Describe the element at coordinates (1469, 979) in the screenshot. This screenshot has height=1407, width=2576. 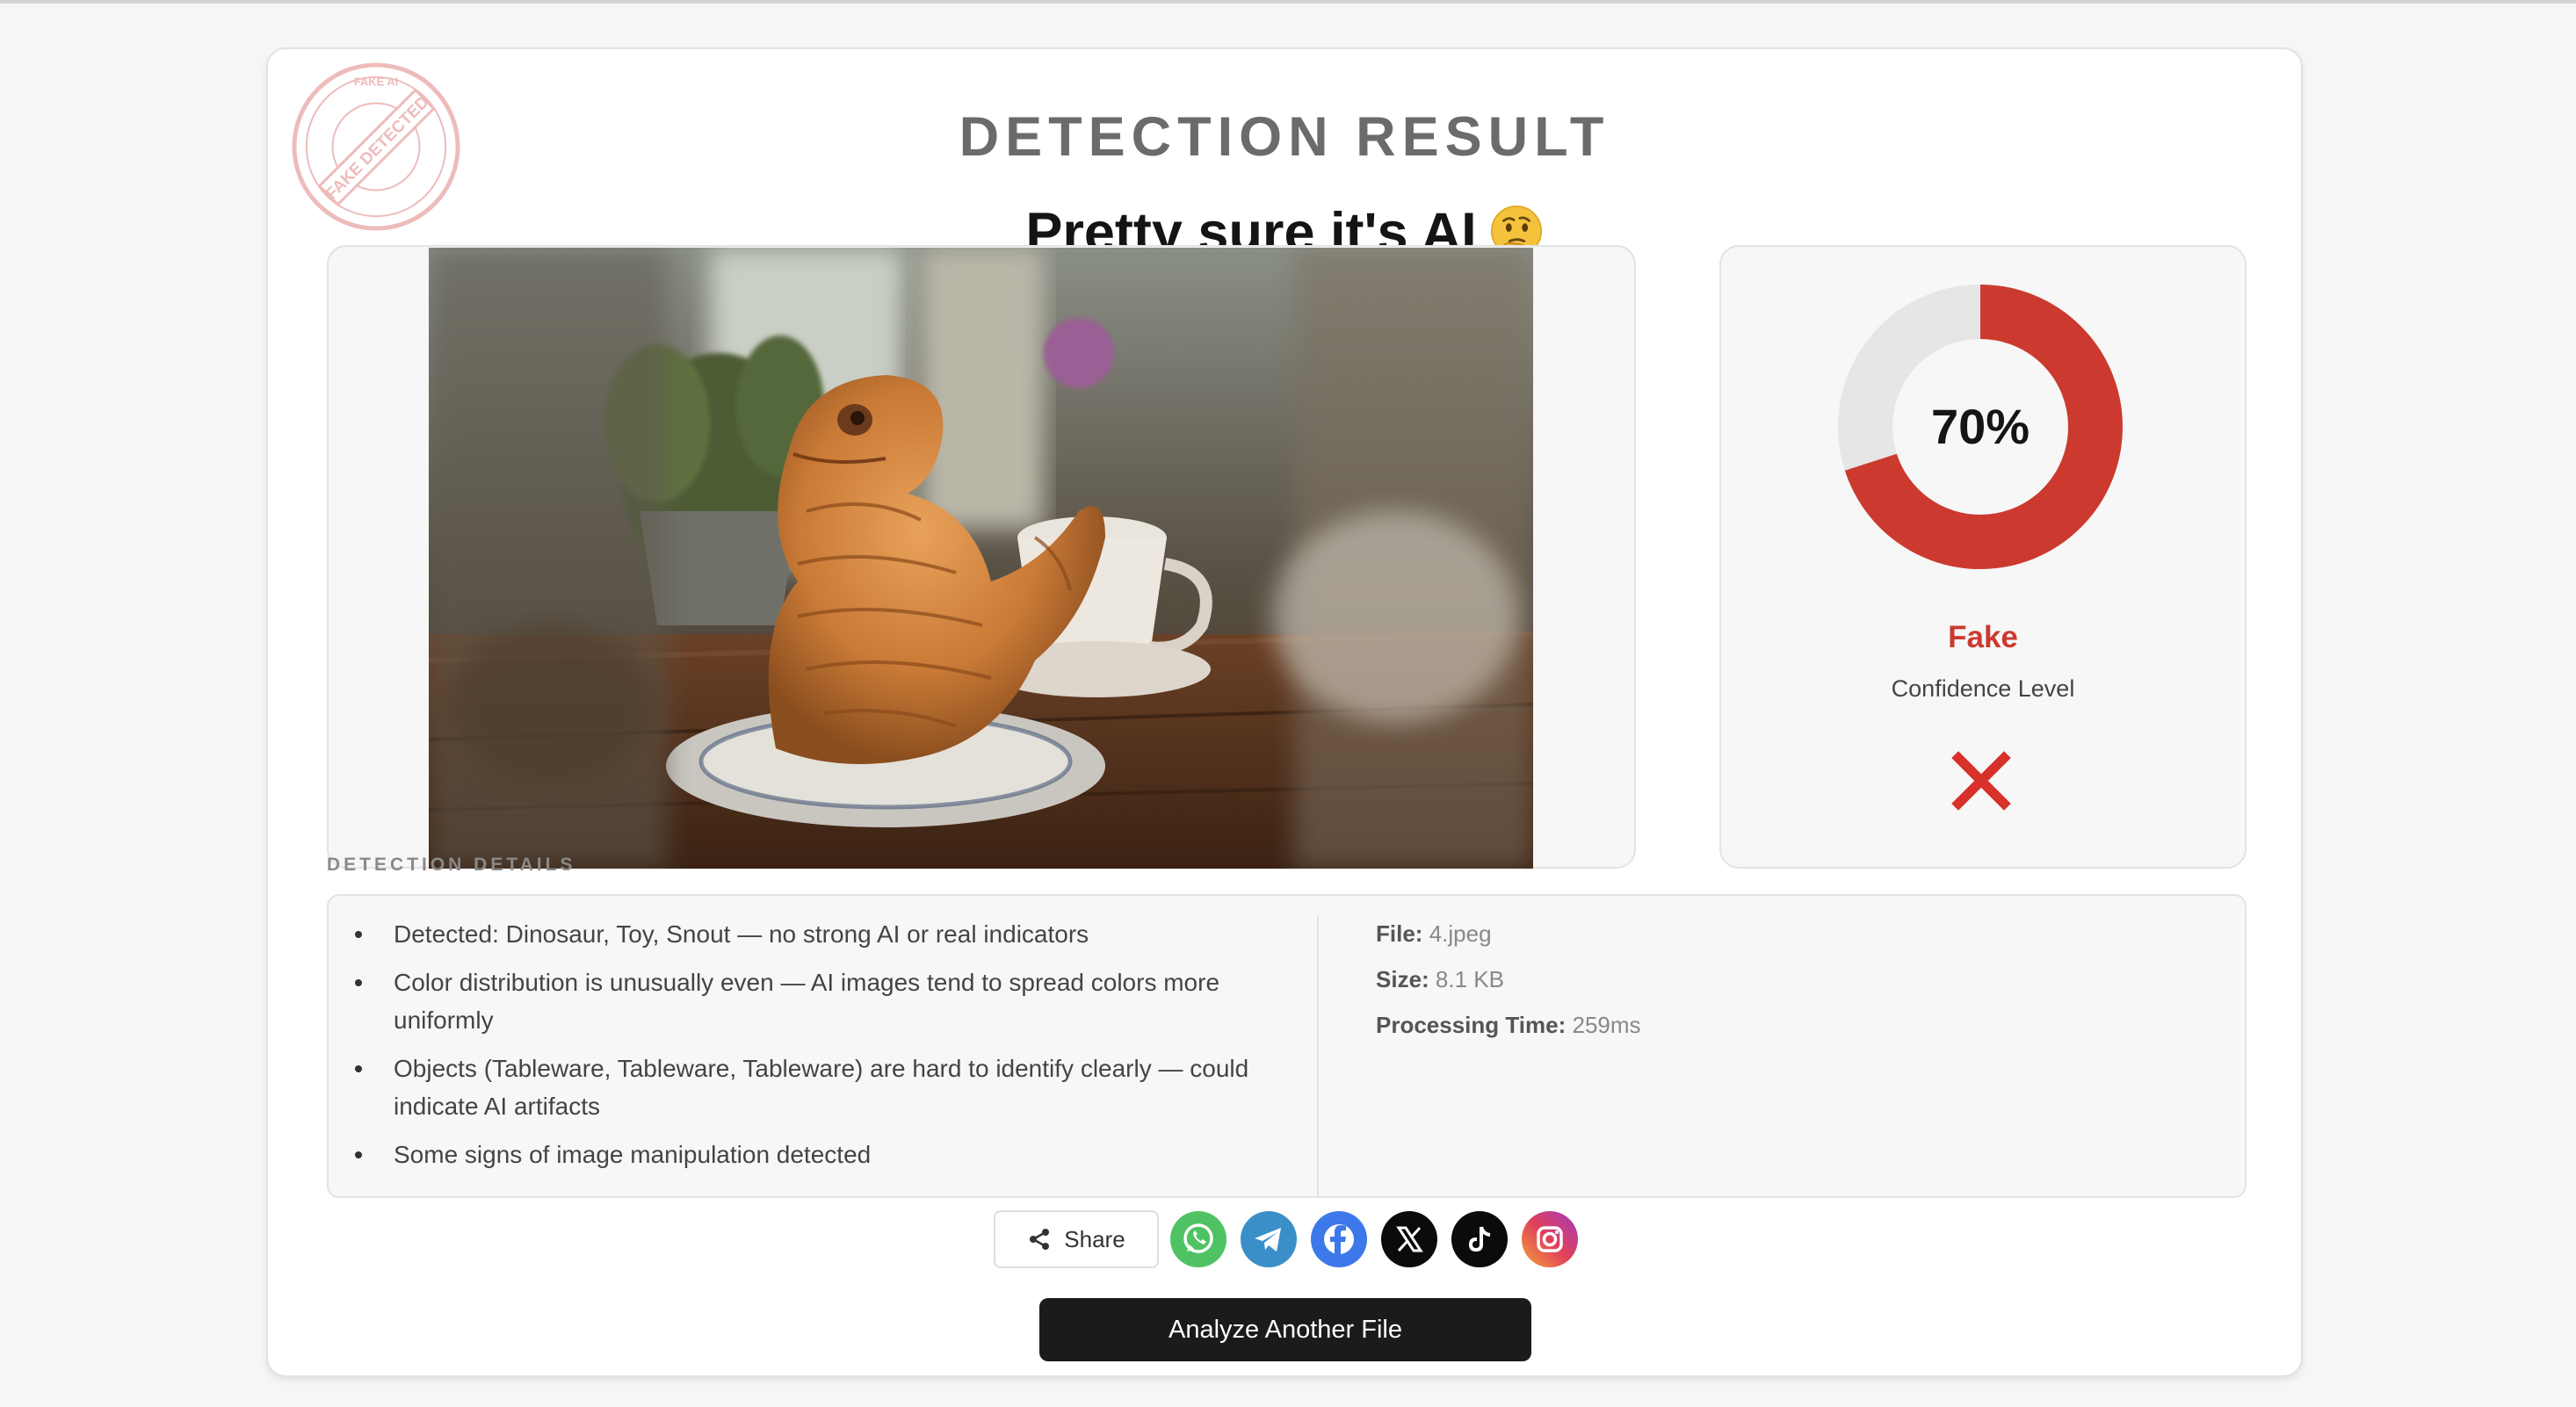
I see `file-size-value: 8.1 KB` at that location.